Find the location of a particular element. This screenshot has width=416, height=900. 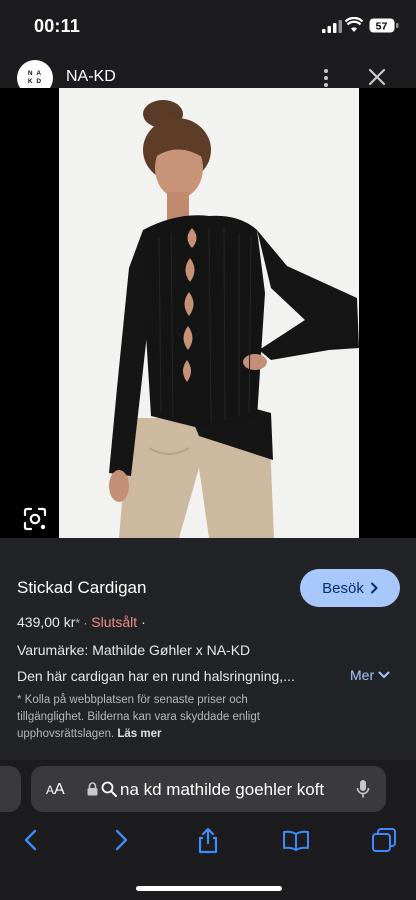

availability-badge: Slutsålt is located at coordinates (114, 622).